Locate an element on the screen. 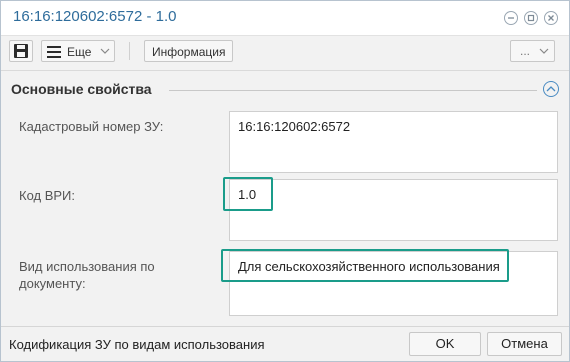  info-label: Информация is located at coordinates (189, 52).